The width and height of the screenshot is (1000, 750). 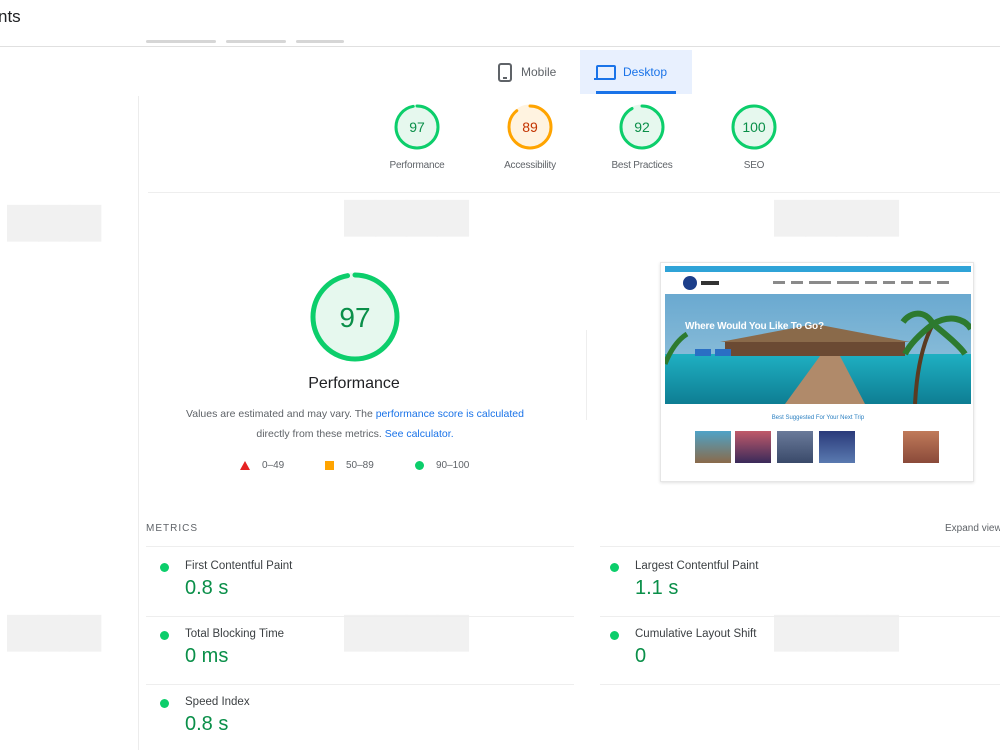 I want to click on performance-gauge: 97, so click(x=355, y=317).